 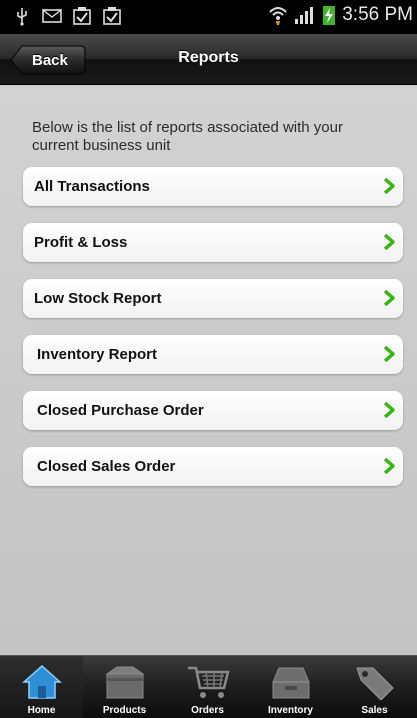 What do you see at coordinates (213, 354) in the screenshot?
I see `report-item-inventory: Inventory Report` at bounding box center [213, 354].